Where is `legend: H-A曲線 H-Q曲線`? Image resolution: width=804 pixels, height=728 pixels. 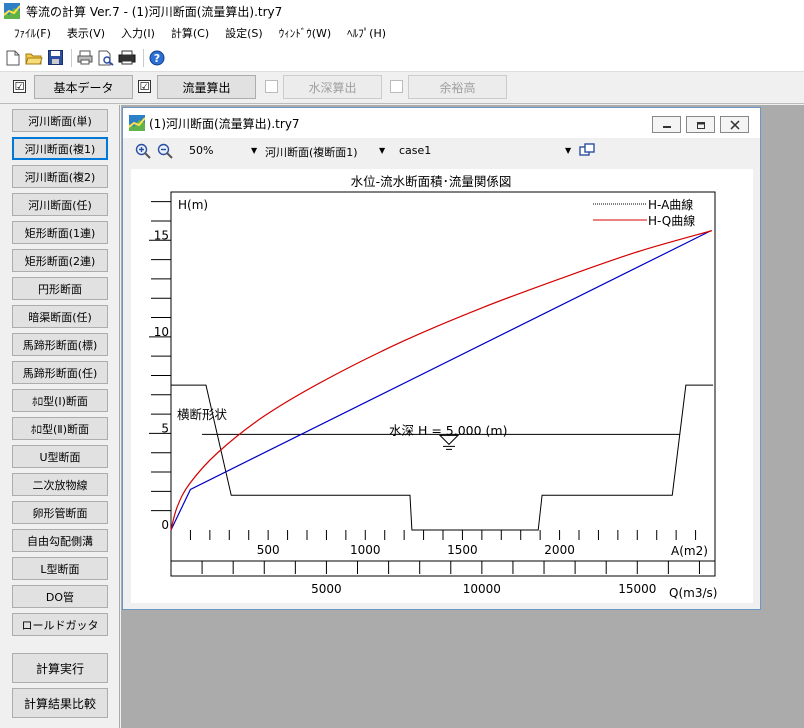 legend: H-A曲線 H-Q曲線 is located at coordinates (644, 212).